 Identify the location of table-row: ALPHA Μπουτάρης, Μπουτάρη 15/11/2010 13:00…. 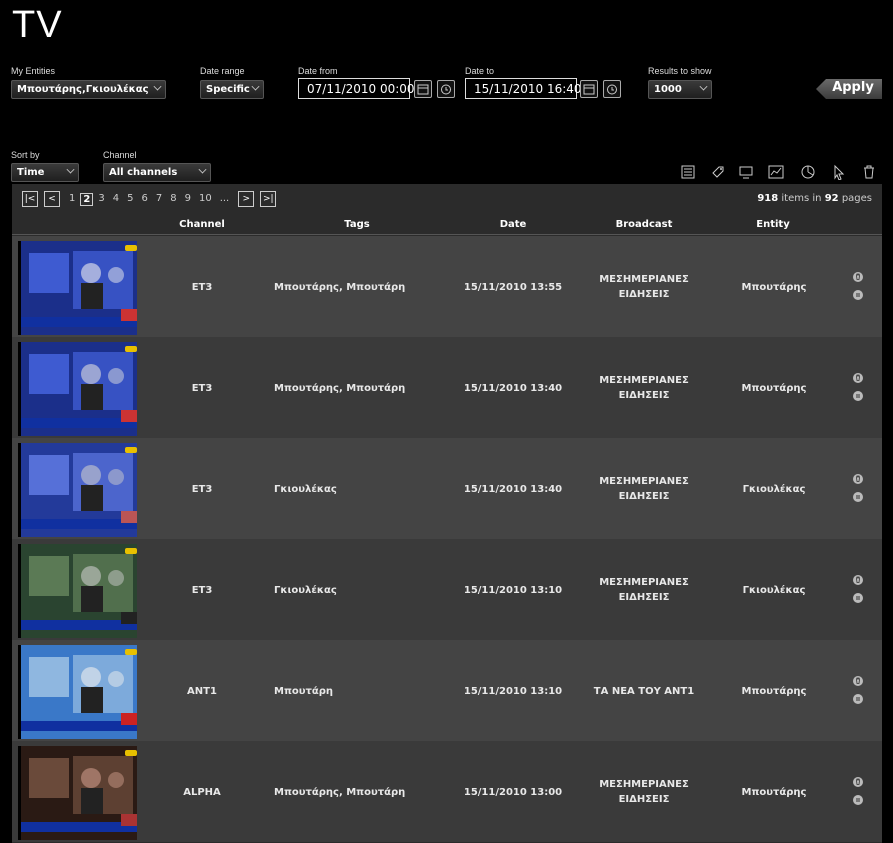
(447, 791).